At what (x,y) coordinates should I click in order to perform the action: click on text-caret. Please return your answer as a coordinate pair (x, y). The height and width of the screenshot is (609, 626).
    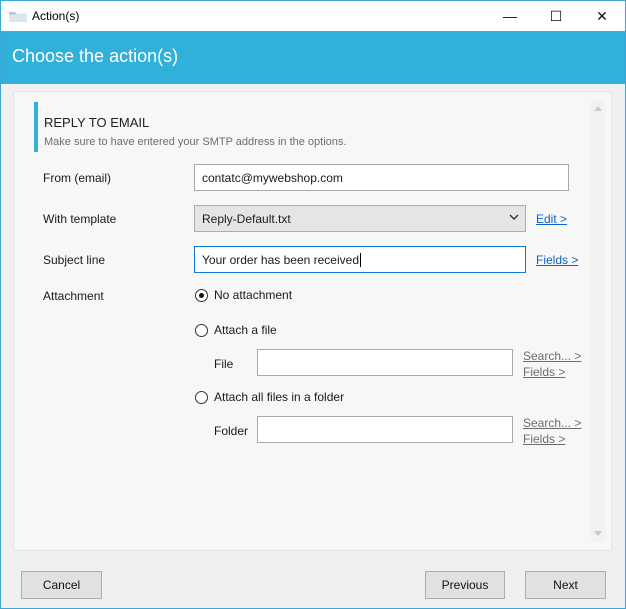
    Looking at the image, I should click on (360, 259).